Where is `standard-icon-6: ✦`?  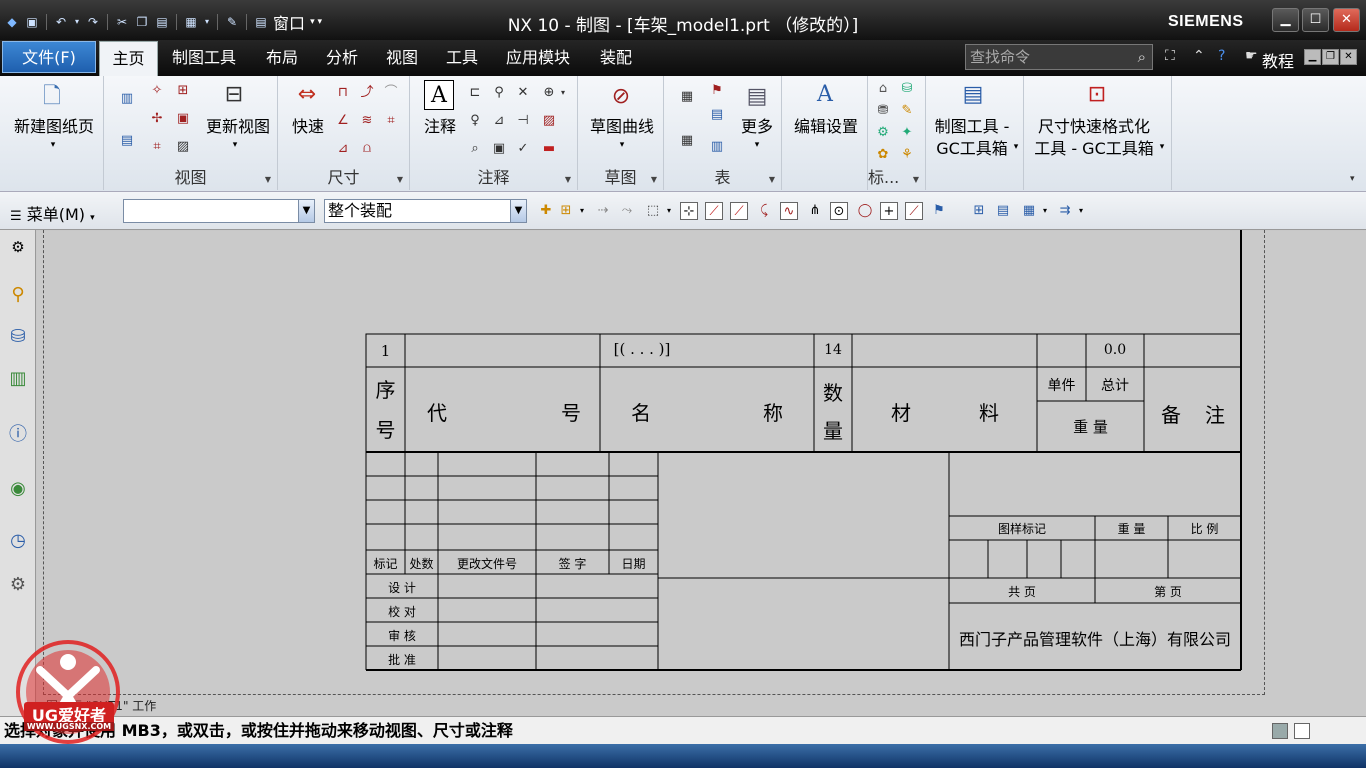 standard-icon-6: ✦ is located at coordinates (907, 133).